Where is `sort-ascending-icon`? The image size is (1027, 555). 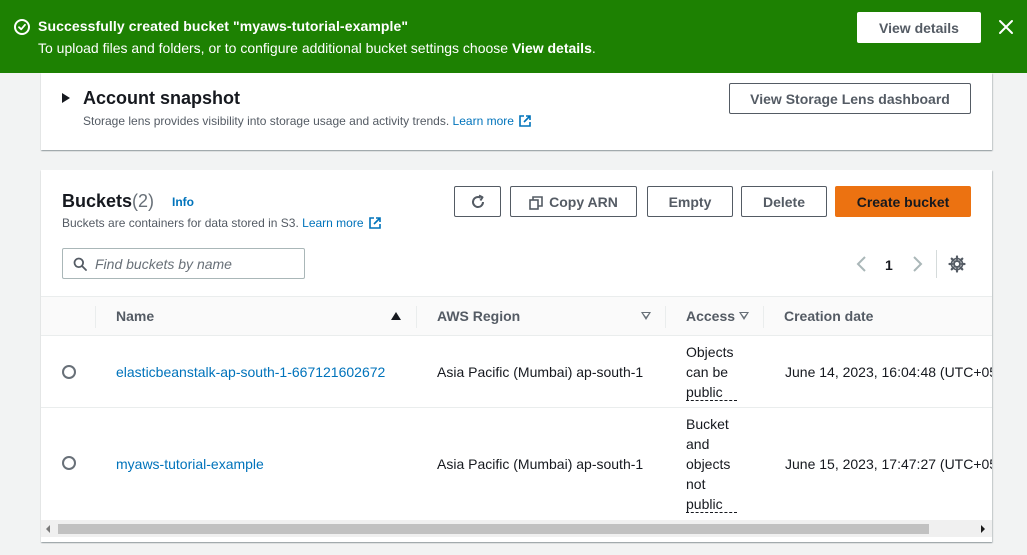 sort-ascending-icon is located at coordinates (396, 316).